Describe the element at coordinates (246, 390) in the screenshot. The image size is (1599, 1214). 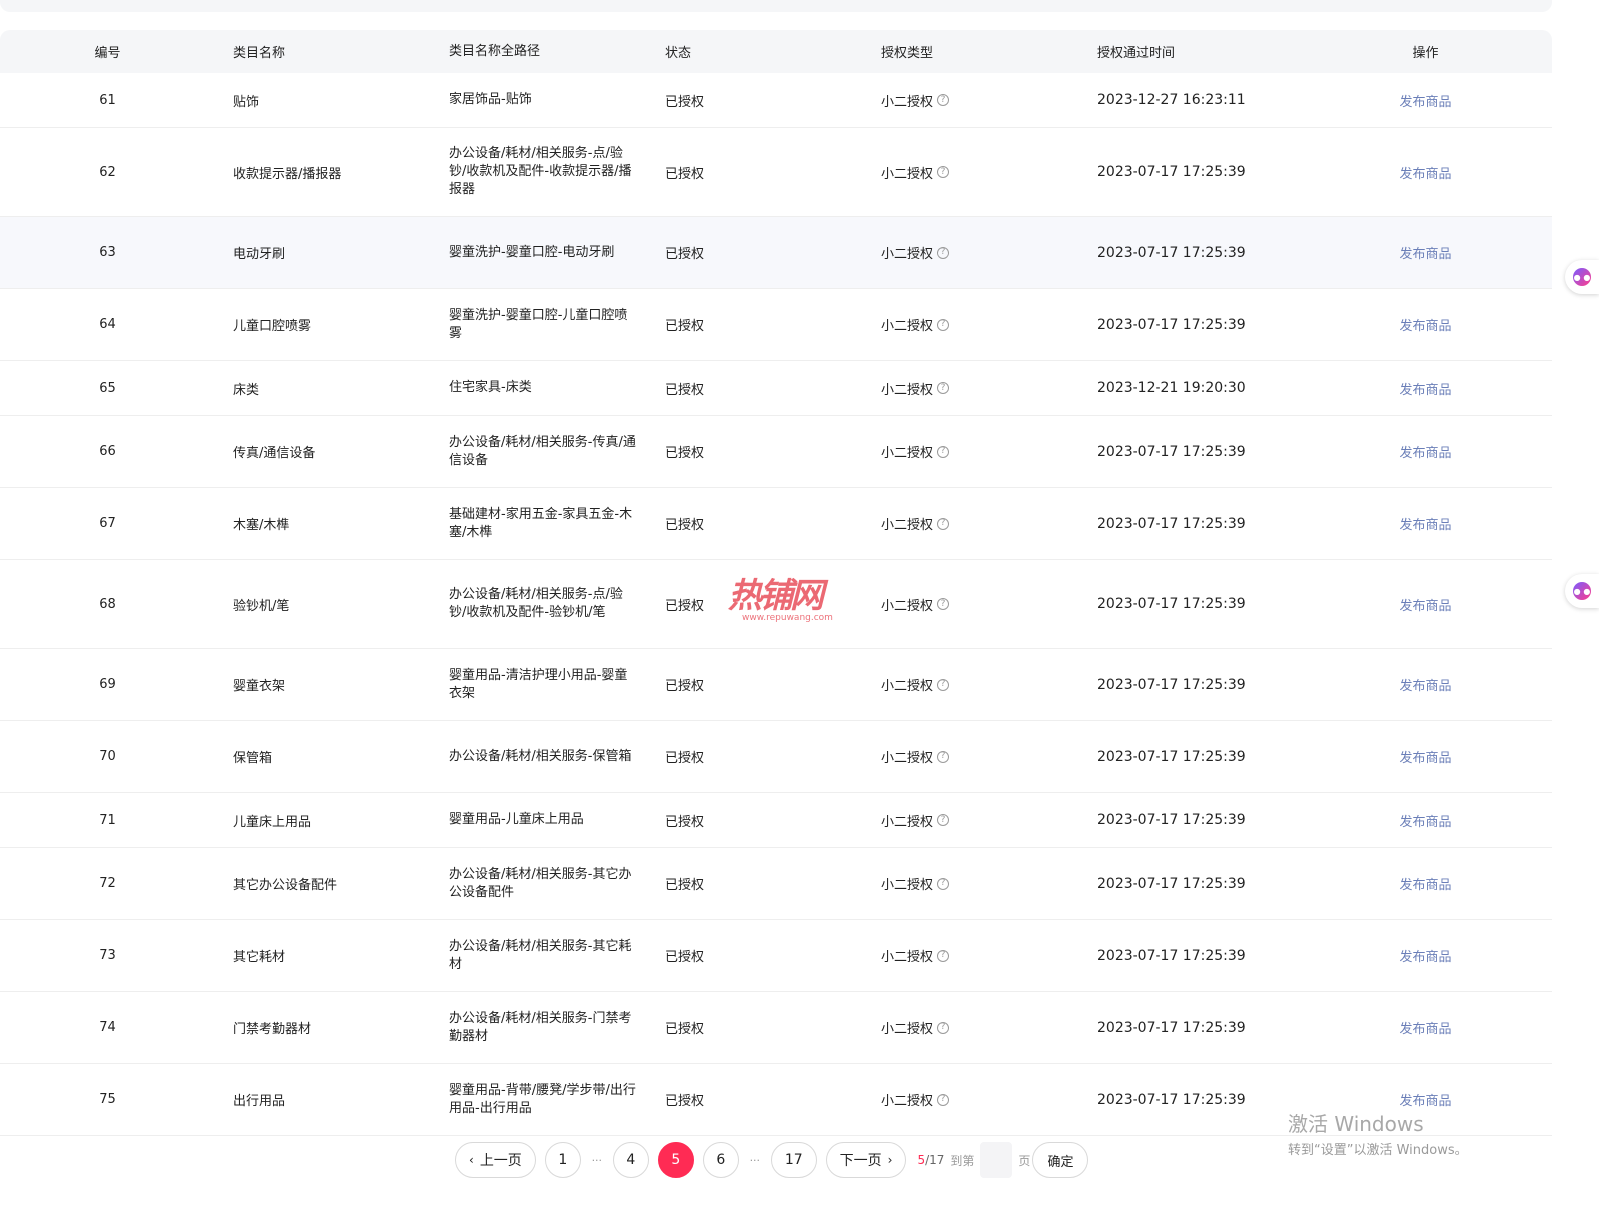
I see `cell-name: 床类` at that location.